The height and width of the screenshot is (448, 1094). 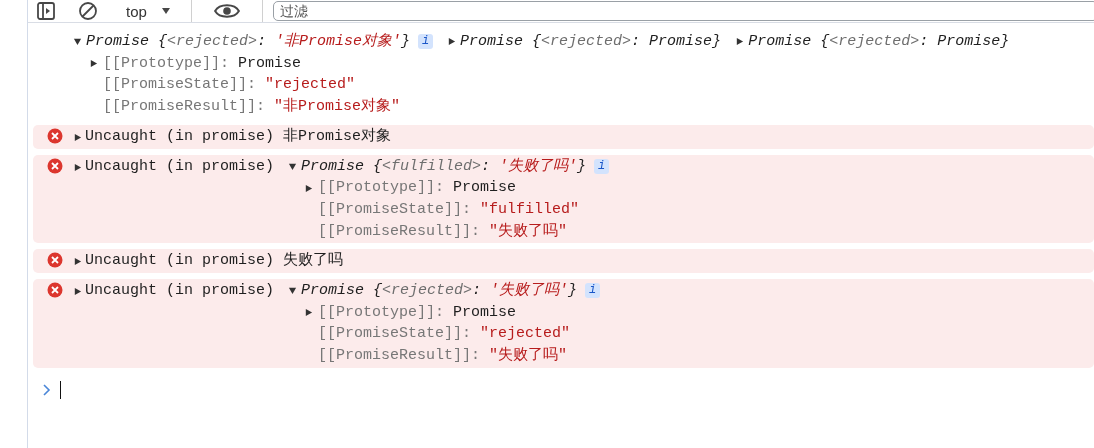 I want to click on property-value: "fulfilled", so click(x=530, y=209).